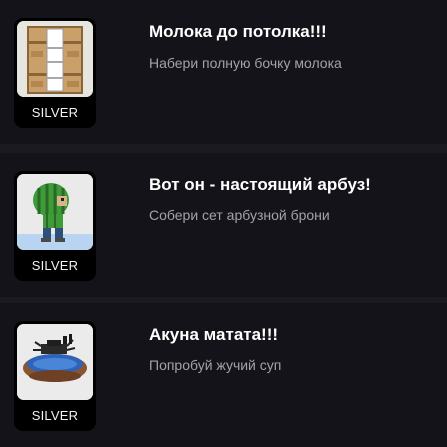 The image size is (447, 447). I want to click on bug-soup-icon, so click(55, 362).